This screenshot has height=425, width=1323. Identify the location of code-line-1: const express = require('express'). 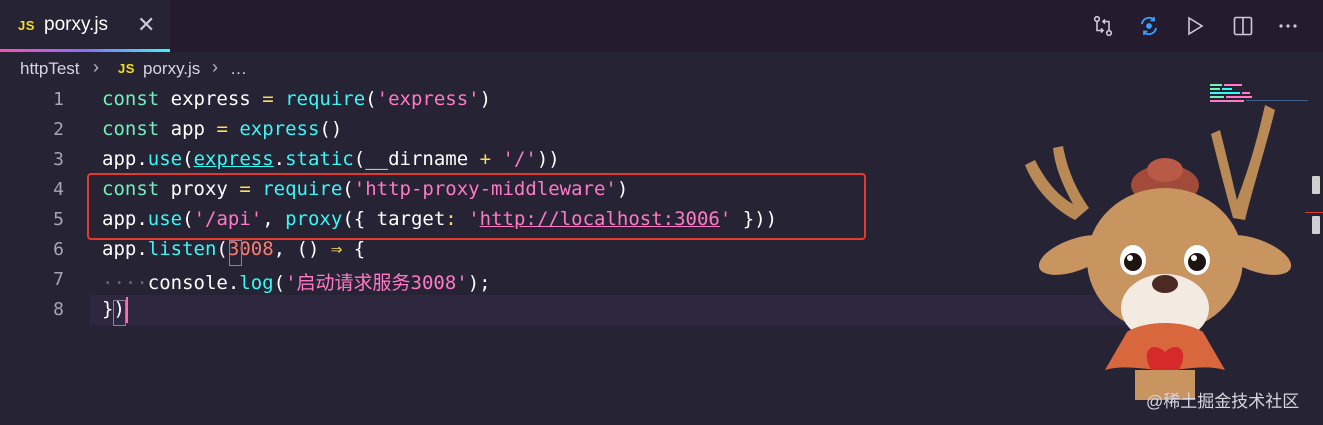
(296, 99).